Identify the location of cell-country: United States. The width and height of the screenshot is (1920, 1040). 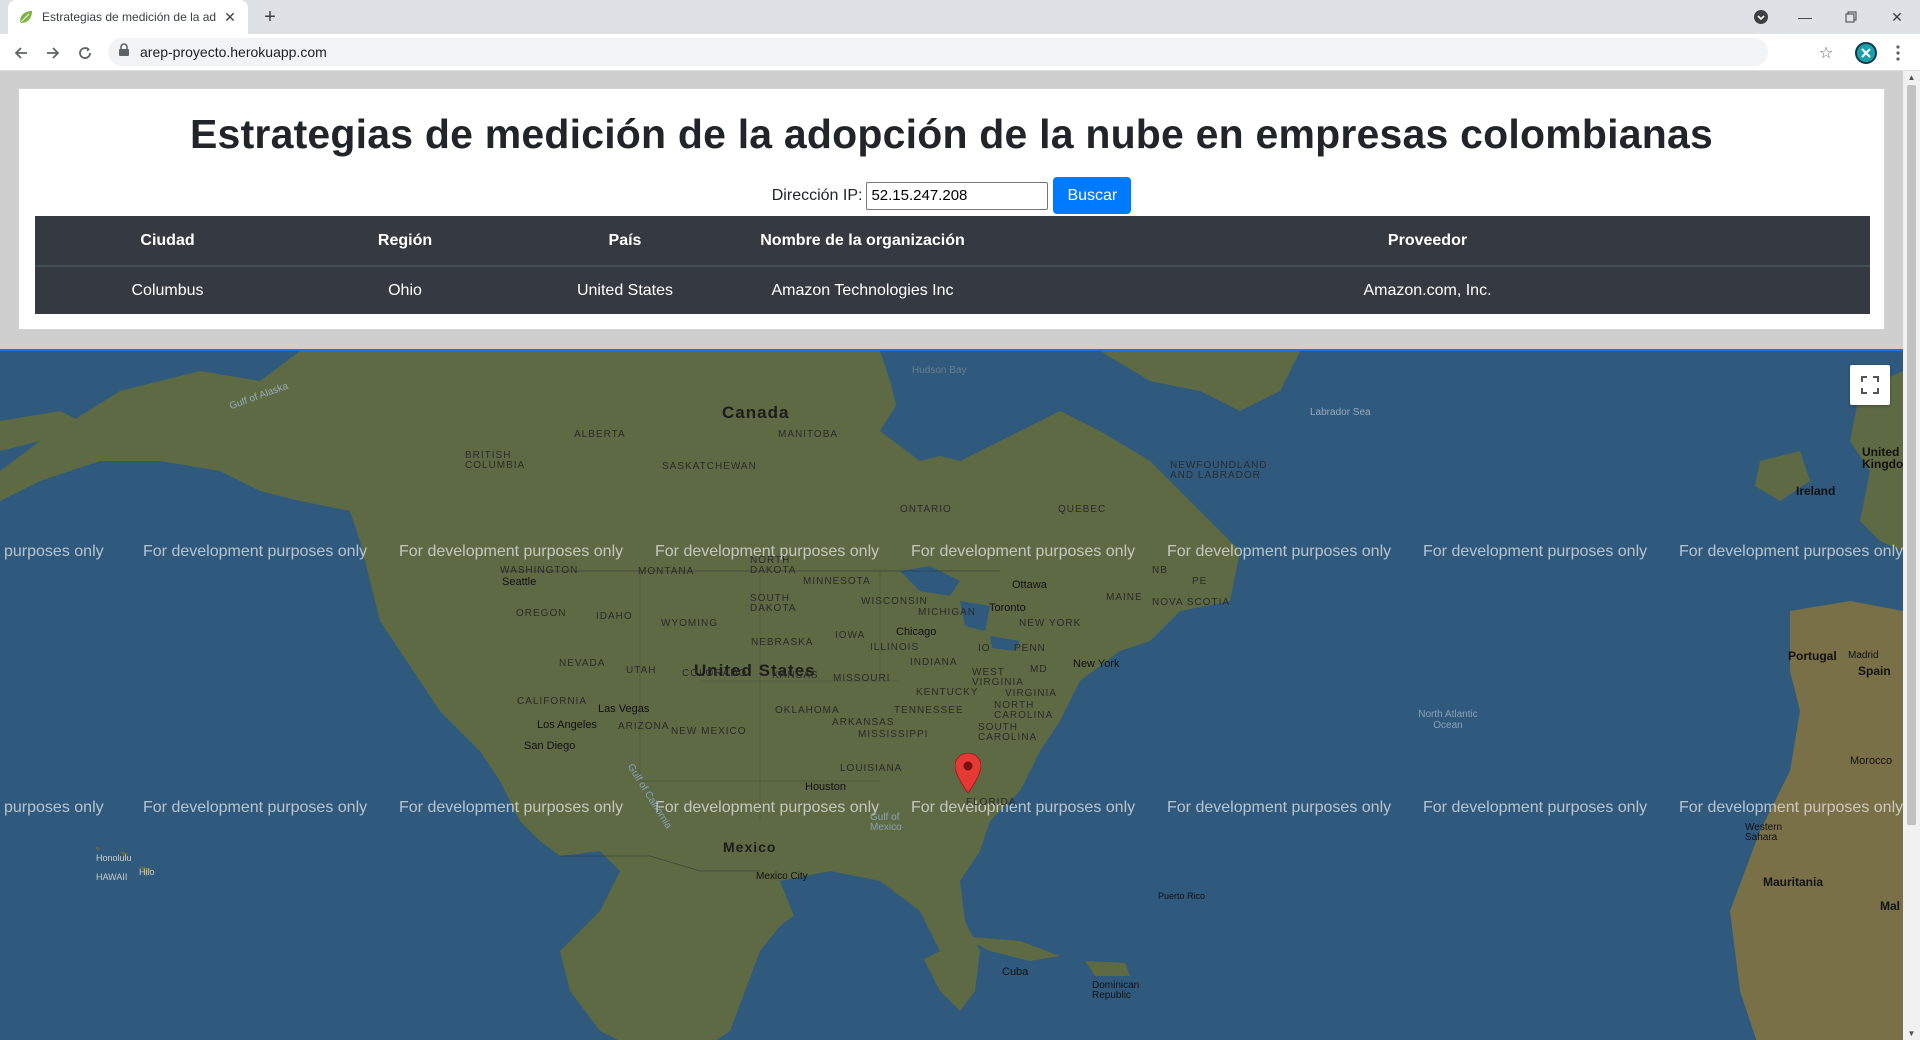
(625, 290).